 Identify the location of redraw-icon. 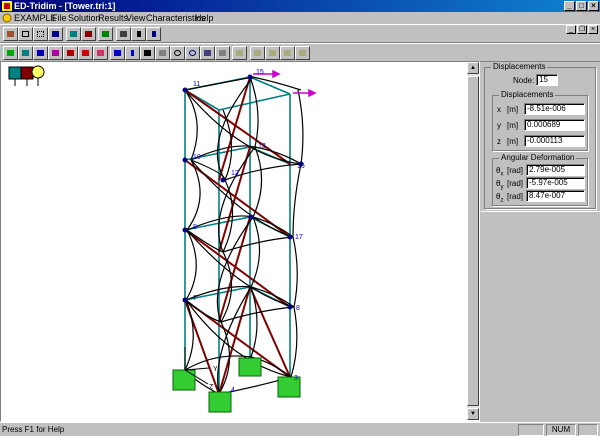
(222, 53).